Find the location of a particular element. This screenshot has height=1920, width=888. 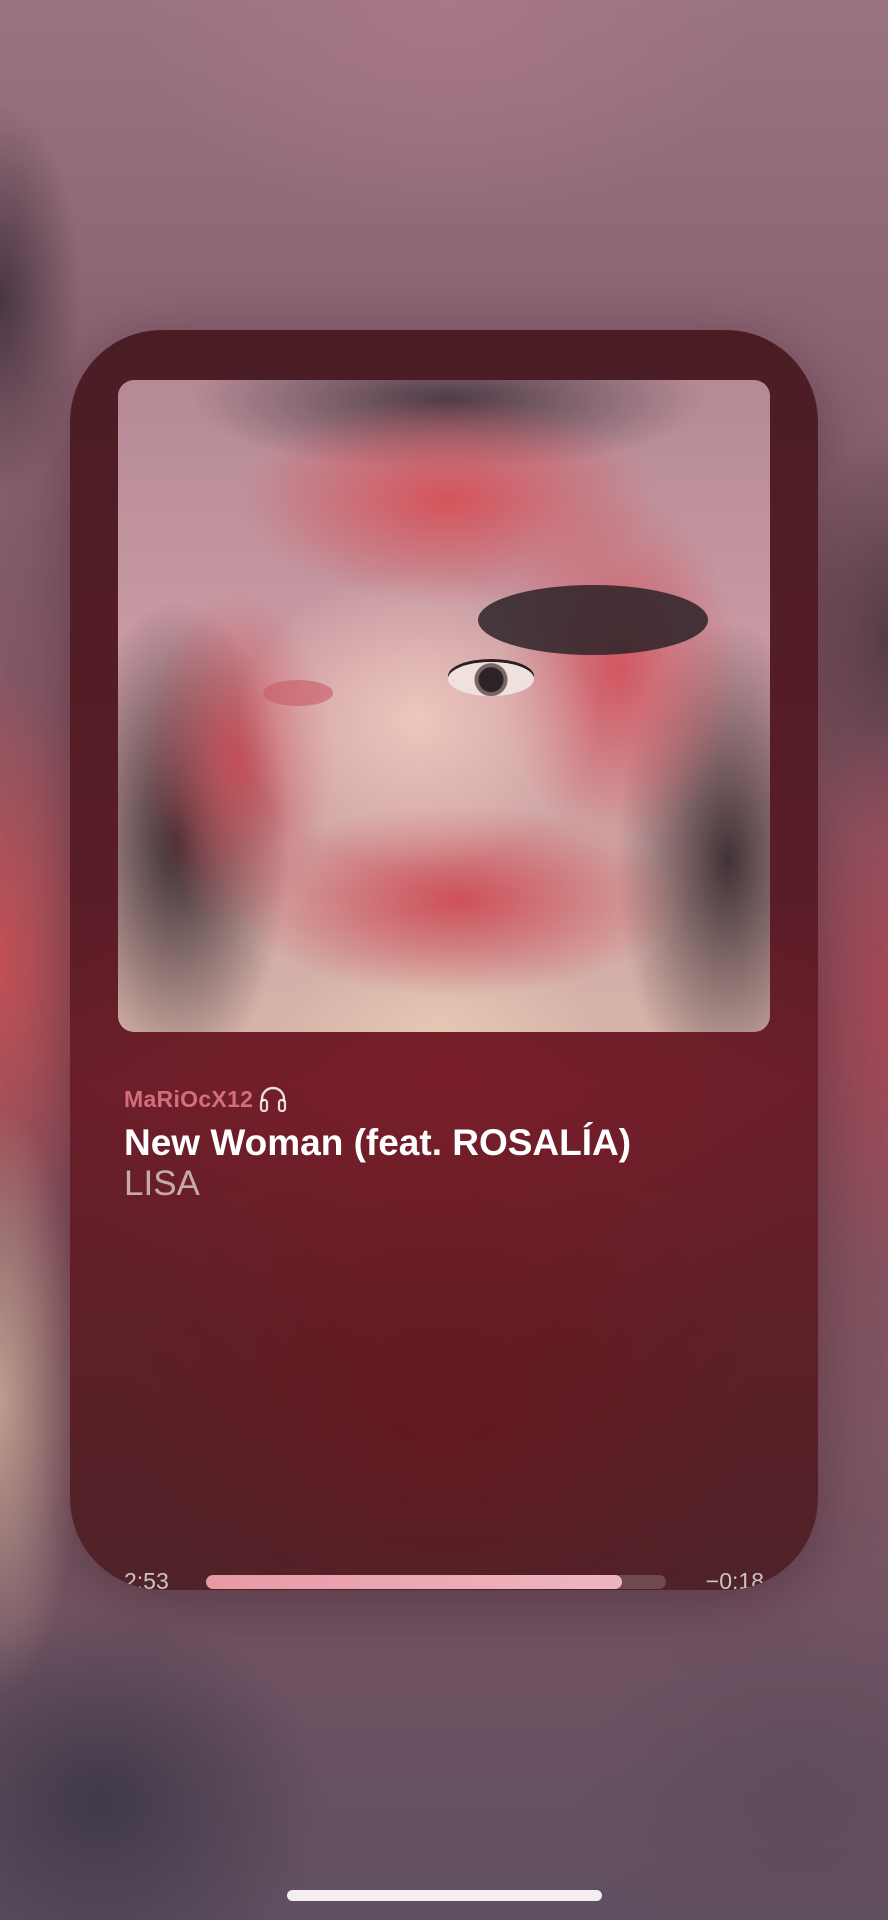

artwork-hair-detail is located at coordinates (593, 620).